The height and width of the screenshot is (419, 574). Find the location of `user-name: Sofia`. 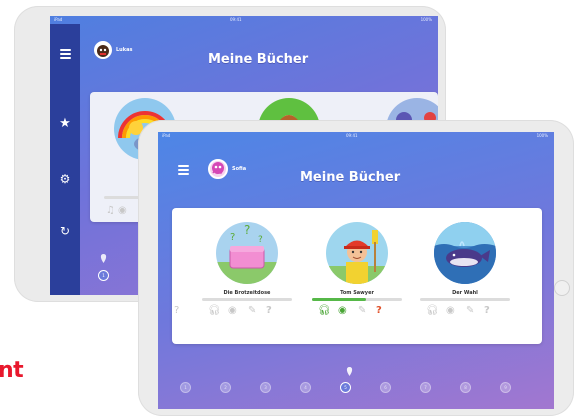

user-name: Sofia is located at coordinates (239, 169).